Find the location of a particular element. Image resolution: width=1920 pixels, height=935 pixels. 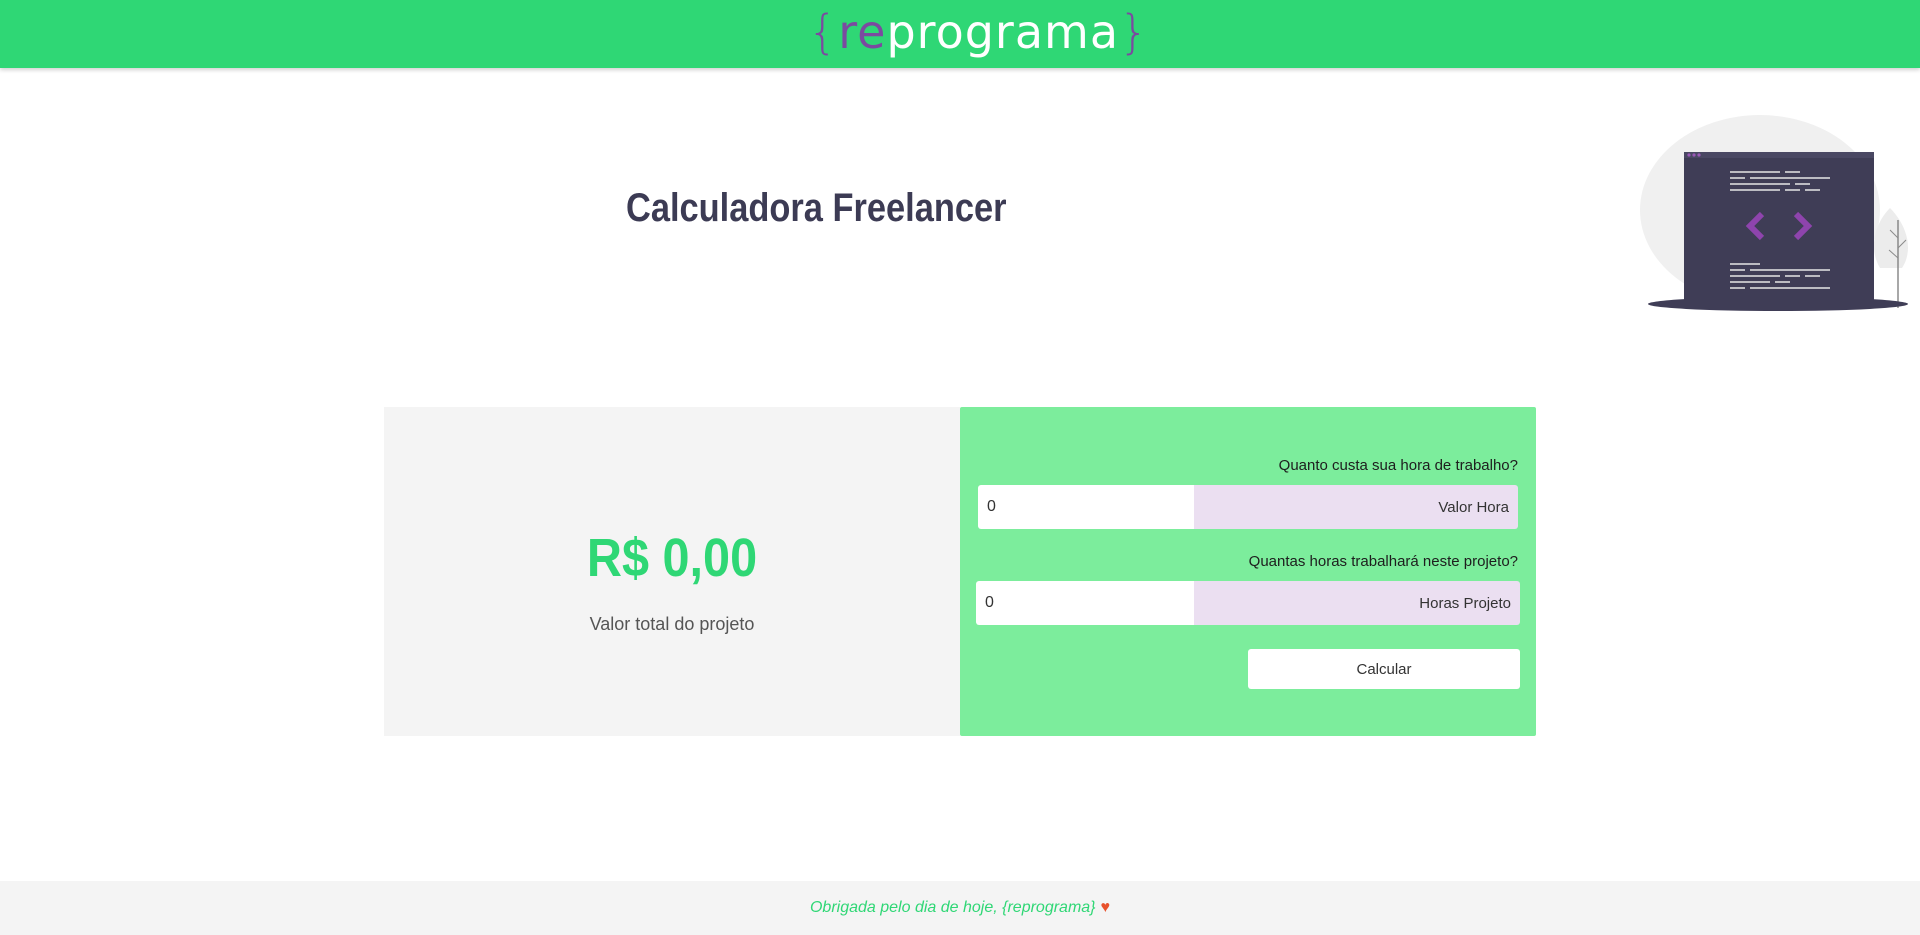

hour-value-suffix: Valor Hora is located at coordinates (1356, 507).